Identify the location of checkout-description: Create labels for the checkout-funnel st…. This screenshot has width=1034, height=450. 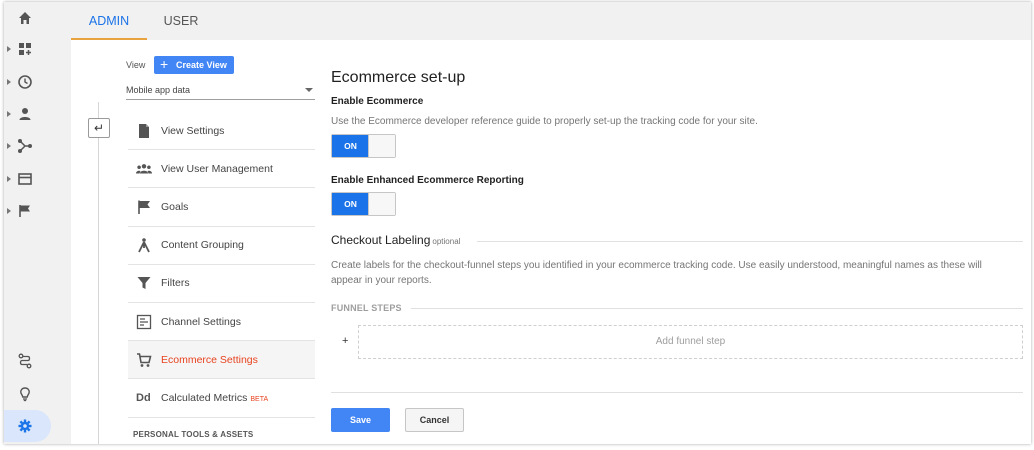
(656, 273).